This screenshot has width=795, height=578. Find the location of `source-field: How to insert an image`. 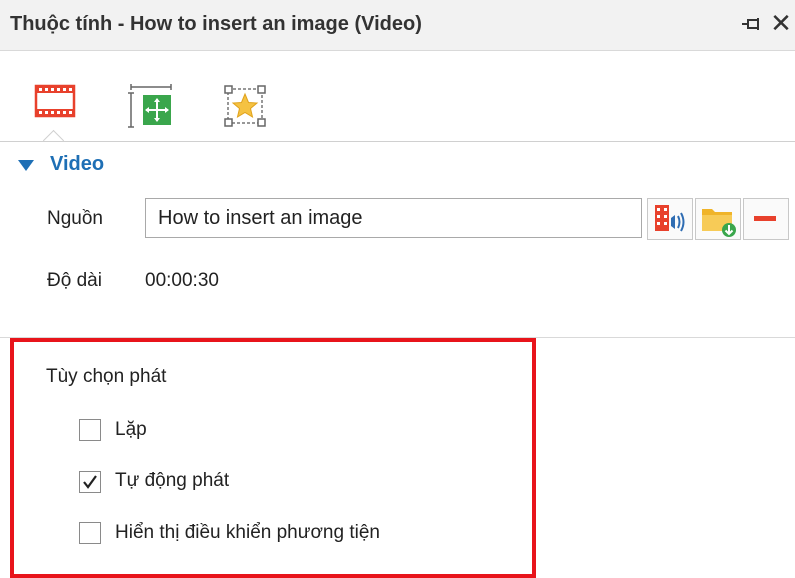

source-field: How to insert an image is located at coordinates (393, 218).